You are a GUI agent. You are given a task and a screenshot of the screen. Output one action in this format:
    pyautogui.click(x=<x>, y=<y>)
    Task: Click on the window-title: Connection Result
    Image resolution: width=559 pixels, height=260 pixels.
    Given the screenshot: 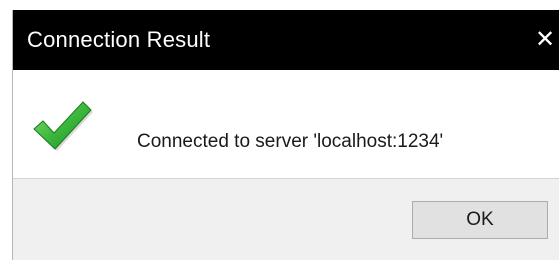 What is the action you would take?
    pyautogui.click(x=119, y=39)
    